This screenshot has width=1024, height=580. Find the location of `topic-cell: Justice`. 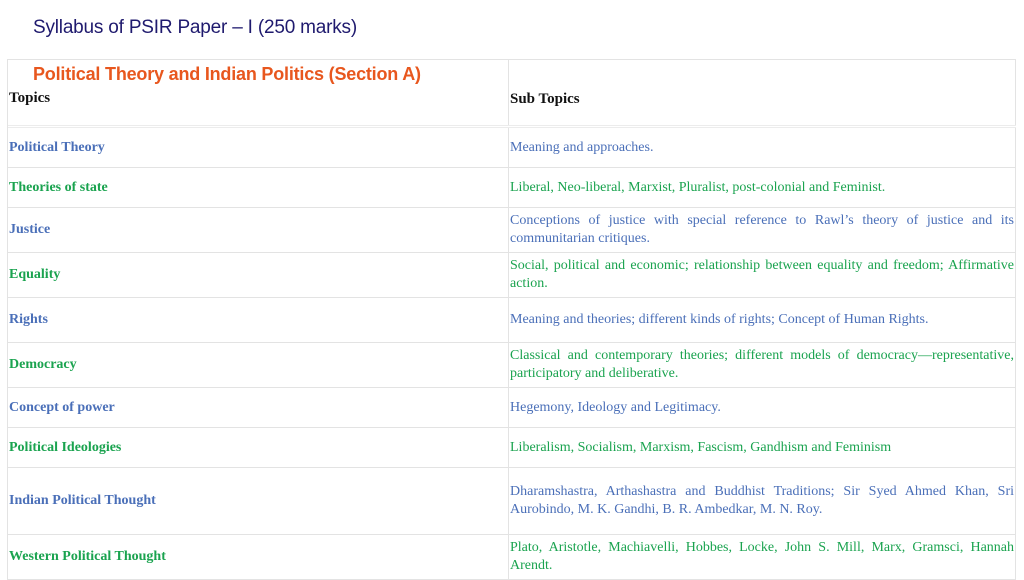

topic-cell: Justice is located at coordinates (258, 230).